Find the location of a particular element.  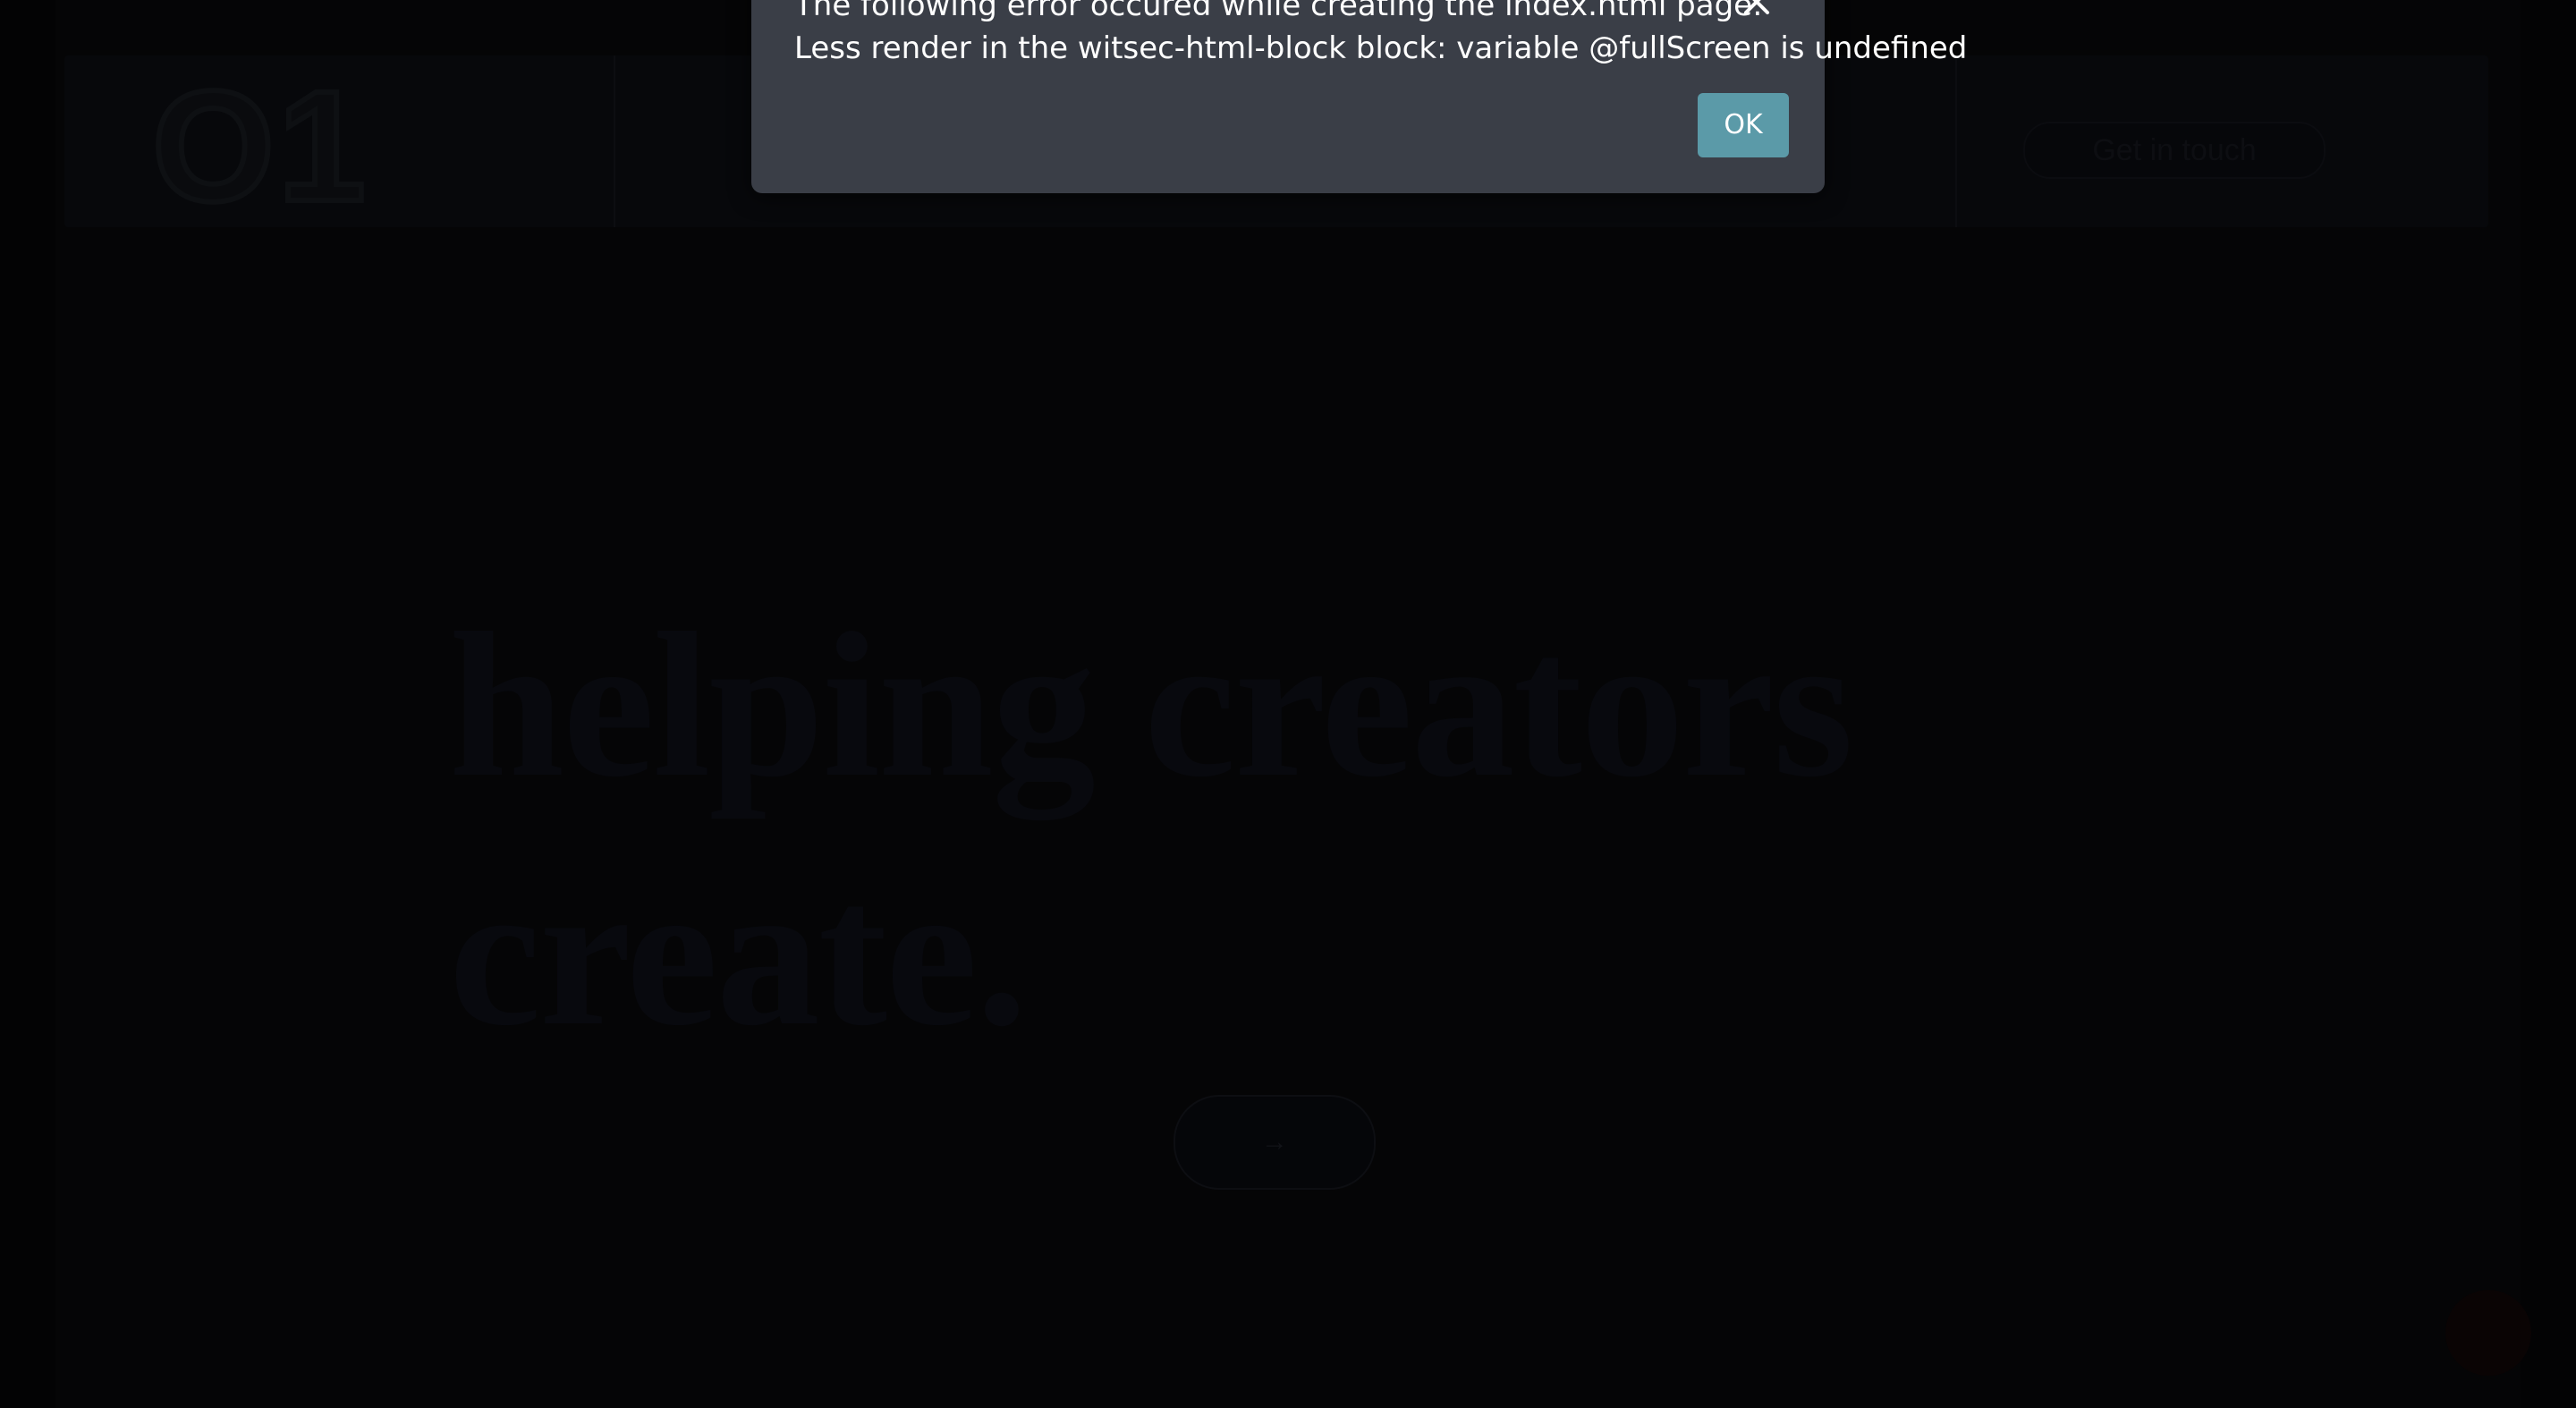

close-icon-glyph is located at coordinates (1756, 7).